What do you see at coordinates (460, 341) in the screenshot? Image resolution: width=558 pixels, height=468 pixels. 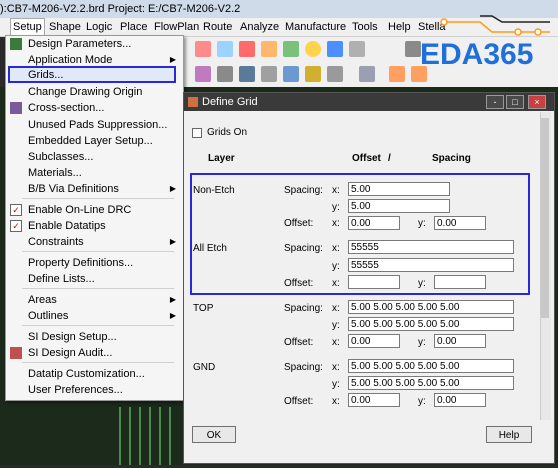 I see `top-offset-y: 0.00` at bounding box center [460, 341].